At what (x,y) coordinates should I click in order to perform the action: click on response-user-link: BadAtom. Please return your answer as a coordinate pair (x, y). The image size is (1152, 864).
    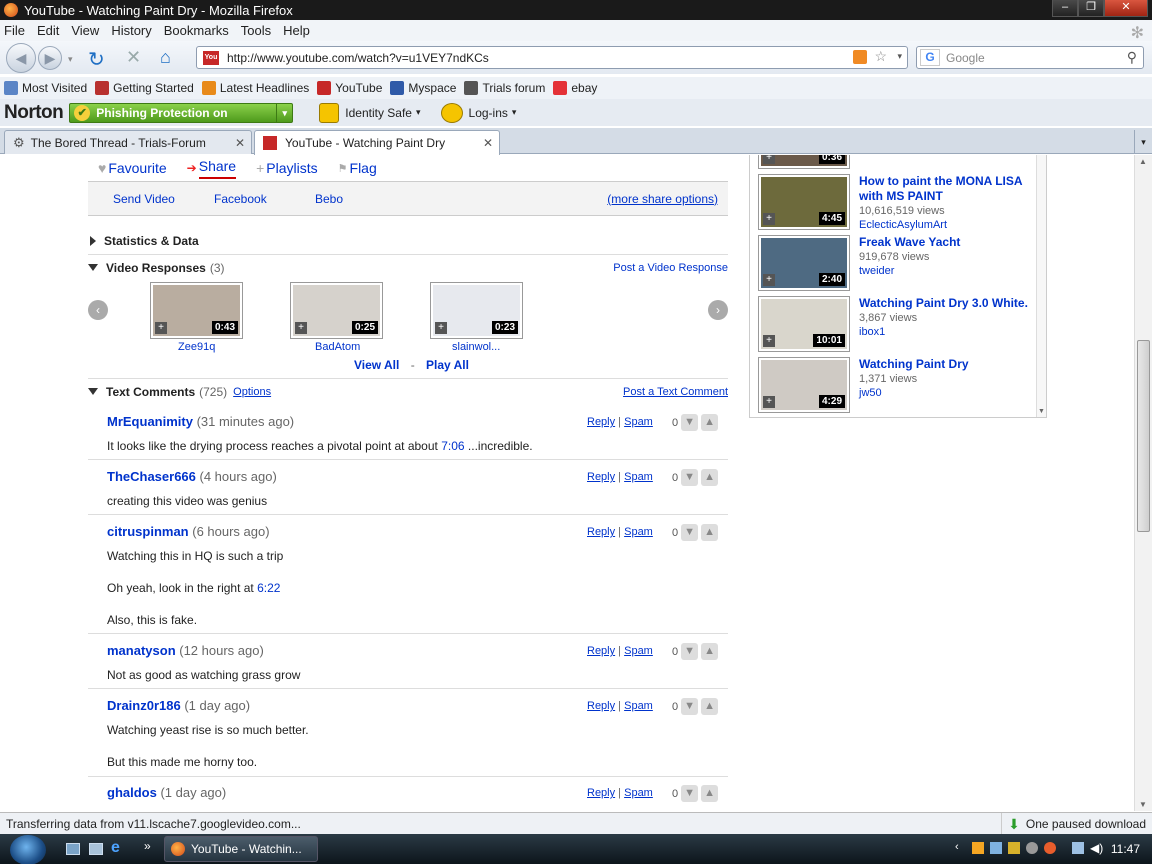
    Looking at the image, I should click on (337, 347).